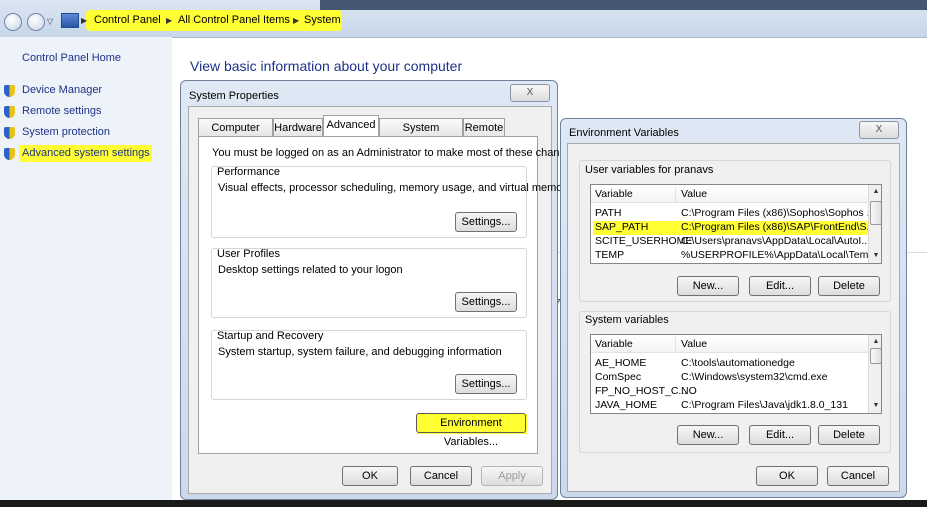 This screenshot has width=927, height=507. I want to click on table-row-value: C:\Program Files\Java\jdk1.8.0_131, so click(775, 406).